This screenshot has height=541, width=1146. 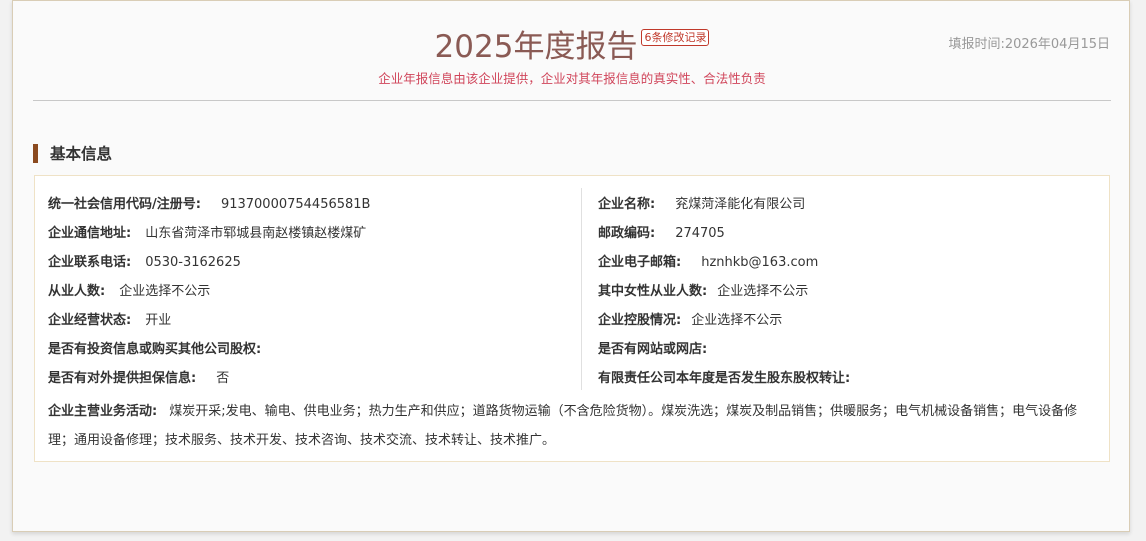 I want to click on status-label: 企业经营状态:, so click(x=90, y=320).